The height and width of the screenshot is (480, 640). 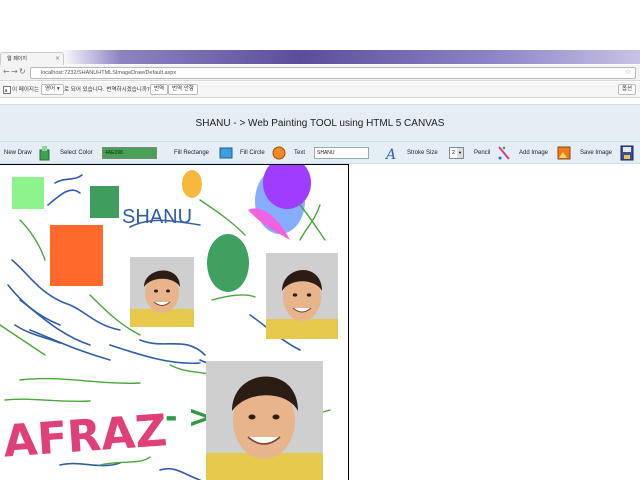 I want to click on tab-close-icon: ×, so click(x=57, y=59).